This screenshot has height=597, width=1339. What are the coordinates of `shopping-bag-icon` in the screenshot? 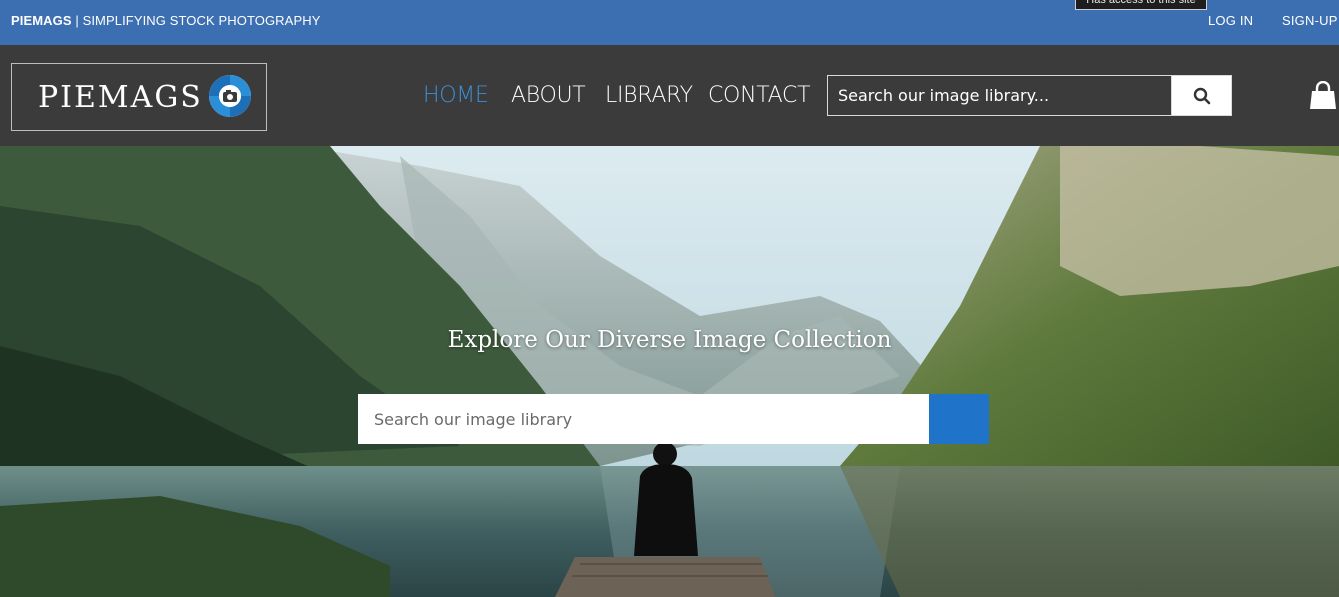 It's located at (1323, 96).